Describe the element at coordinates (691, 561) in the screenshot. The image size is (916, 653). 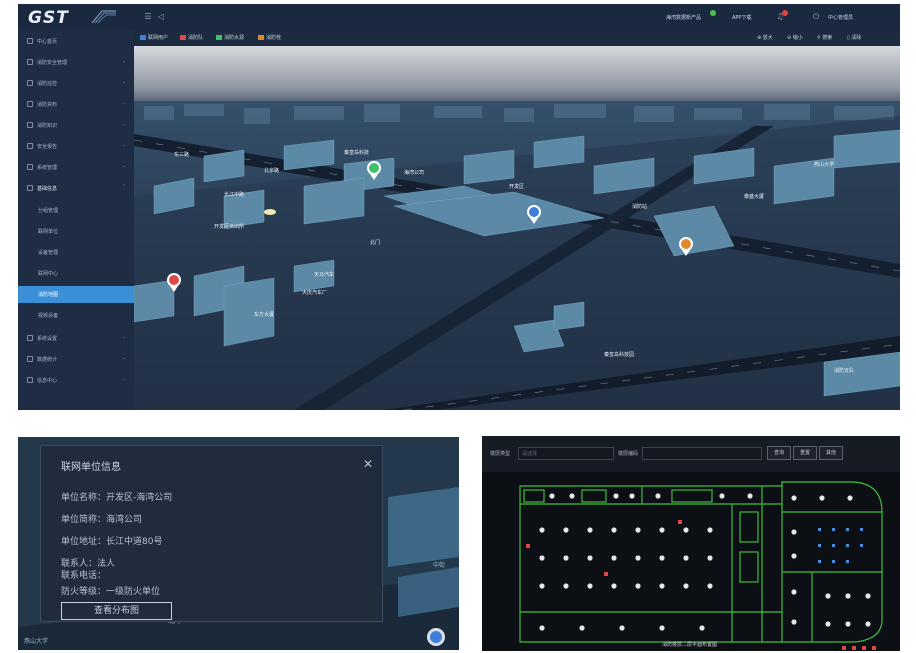
I see `floor-plan-drawing` at that location.